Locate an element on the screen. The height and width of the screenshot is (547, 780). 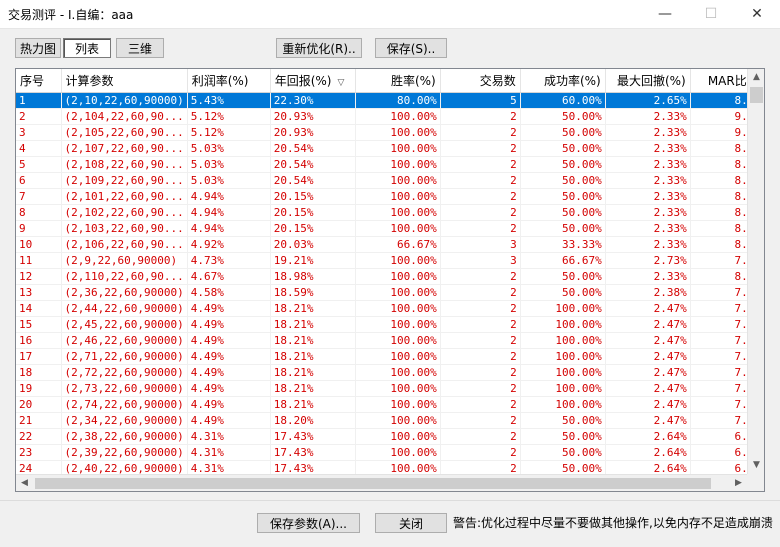
table-cell: 2.47% is located at coordinates (648, 388).